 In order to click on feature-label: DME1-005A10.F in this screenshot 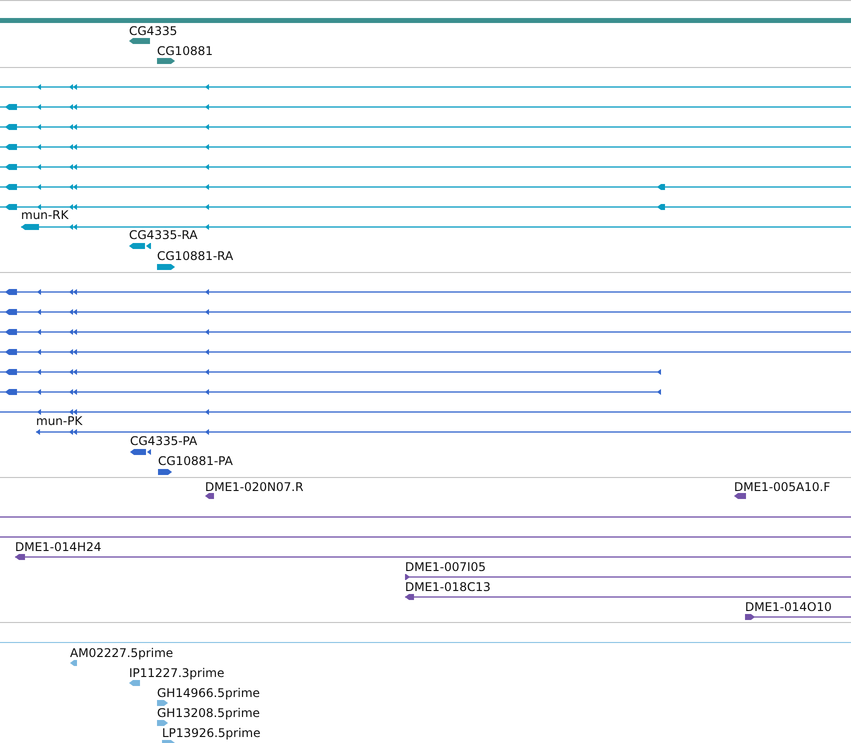, I will do `click(782, 487)`.